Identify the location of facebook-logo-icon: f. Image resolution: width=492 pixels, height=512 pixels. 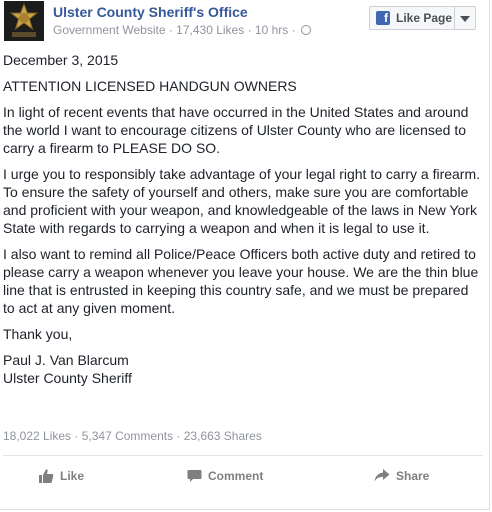
(383, 18).